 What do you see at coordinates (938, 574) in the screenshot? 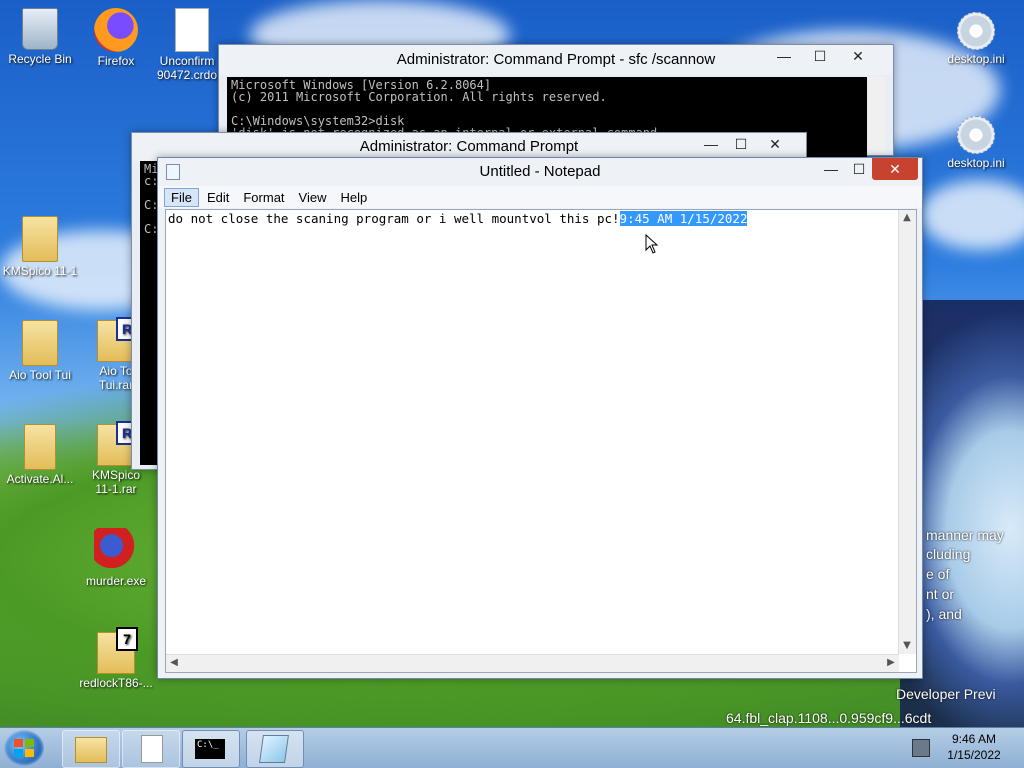
I see `watermark-line: e of` at bounding box center [938, 574].